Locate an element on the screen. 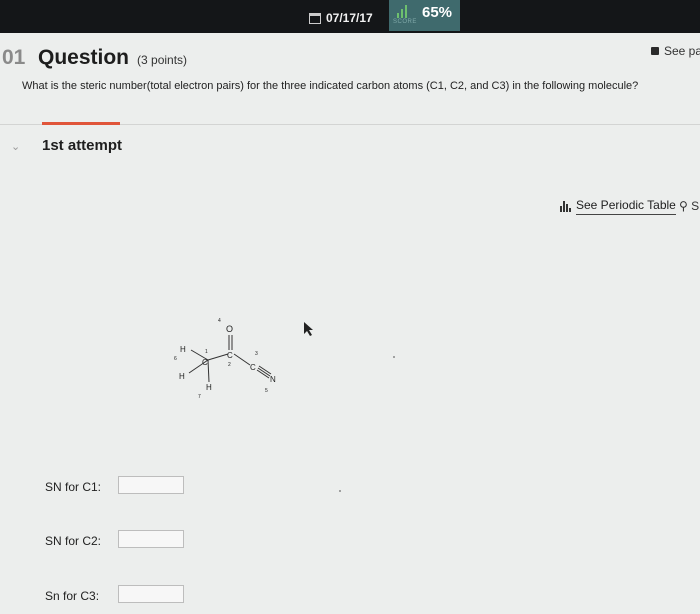 This screenshot has width=700, height=614. top-bar: 07/17/17 SCORE 65% is located at coordinates (350, 16).